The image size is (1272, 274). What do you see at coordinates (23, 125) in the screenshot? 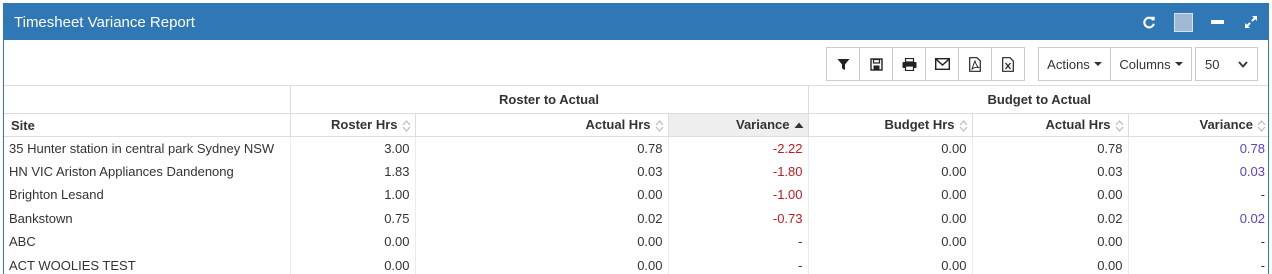
I see `column-header-label: Site` at bounding box center [23, 125].